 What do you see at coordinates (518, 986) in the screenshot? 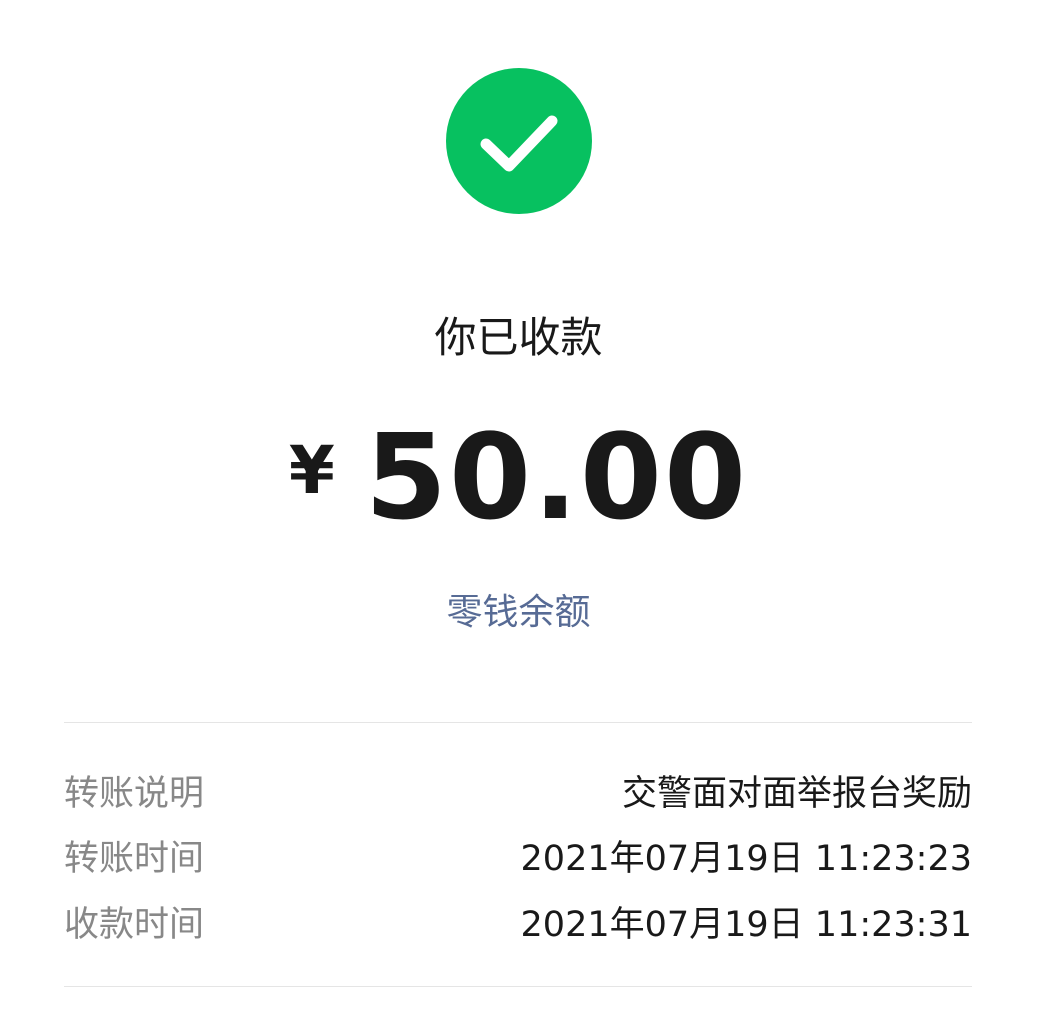
I see `divider-bottom` at bounding box center [518, 986].